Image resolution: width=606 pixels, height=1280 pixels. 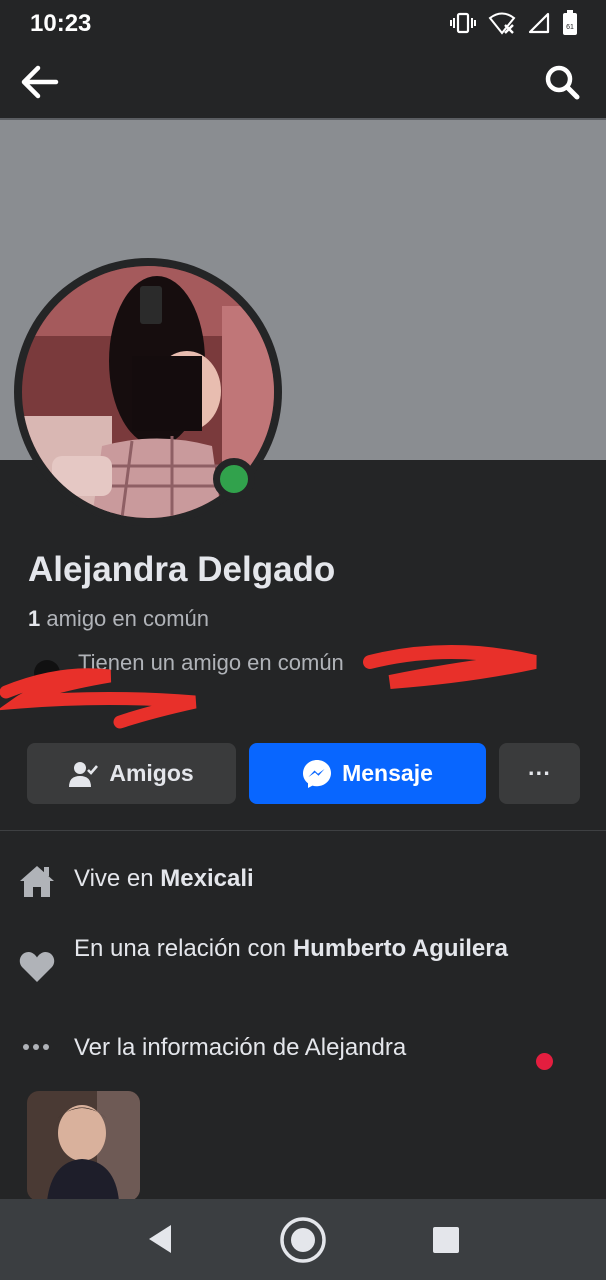 I want to click on ellipsis-icon, so click(x=36, y=1047).